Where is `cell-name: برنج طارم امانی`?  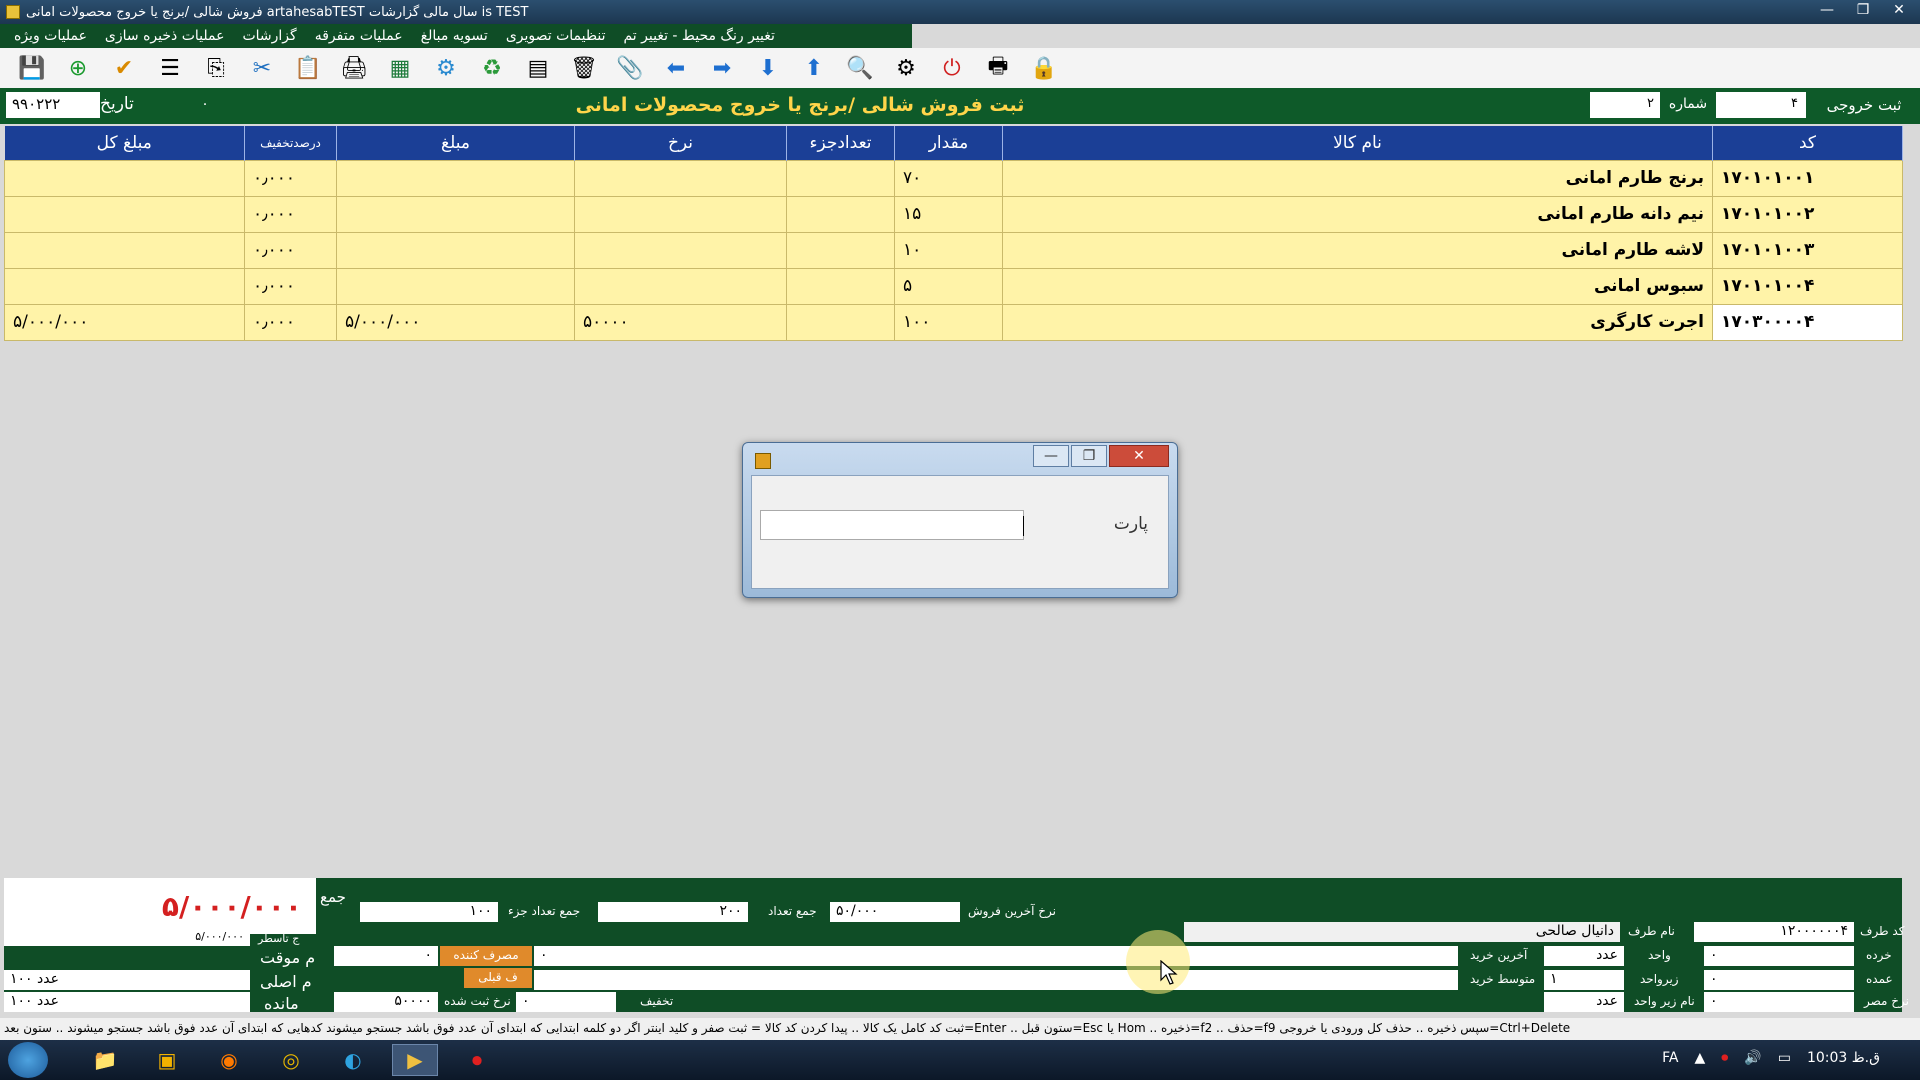
cell-name: برنج طارم امانی is located at coordinates (1357, 178).